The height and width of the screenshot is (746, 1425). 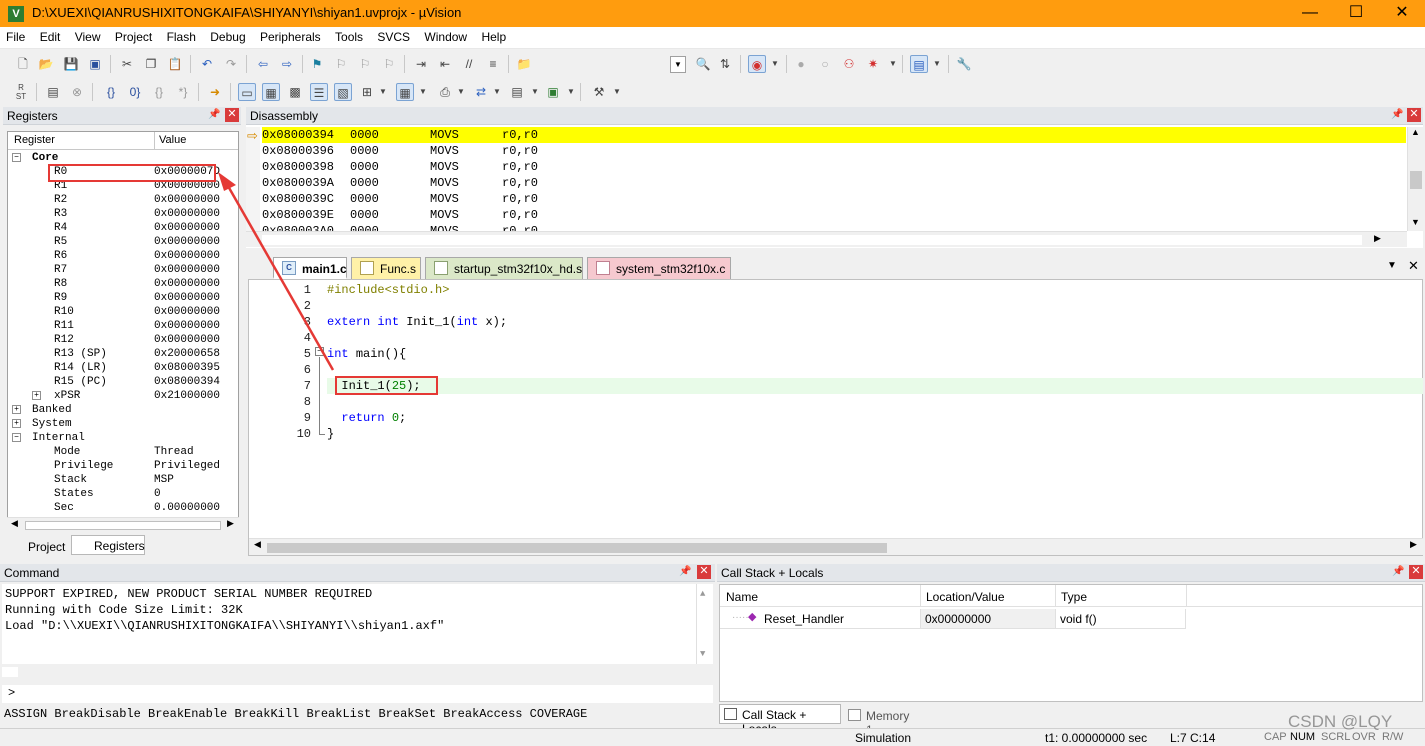 I want to click on callstack-row-name: Reset_Handler, so click(x=804, y=619).